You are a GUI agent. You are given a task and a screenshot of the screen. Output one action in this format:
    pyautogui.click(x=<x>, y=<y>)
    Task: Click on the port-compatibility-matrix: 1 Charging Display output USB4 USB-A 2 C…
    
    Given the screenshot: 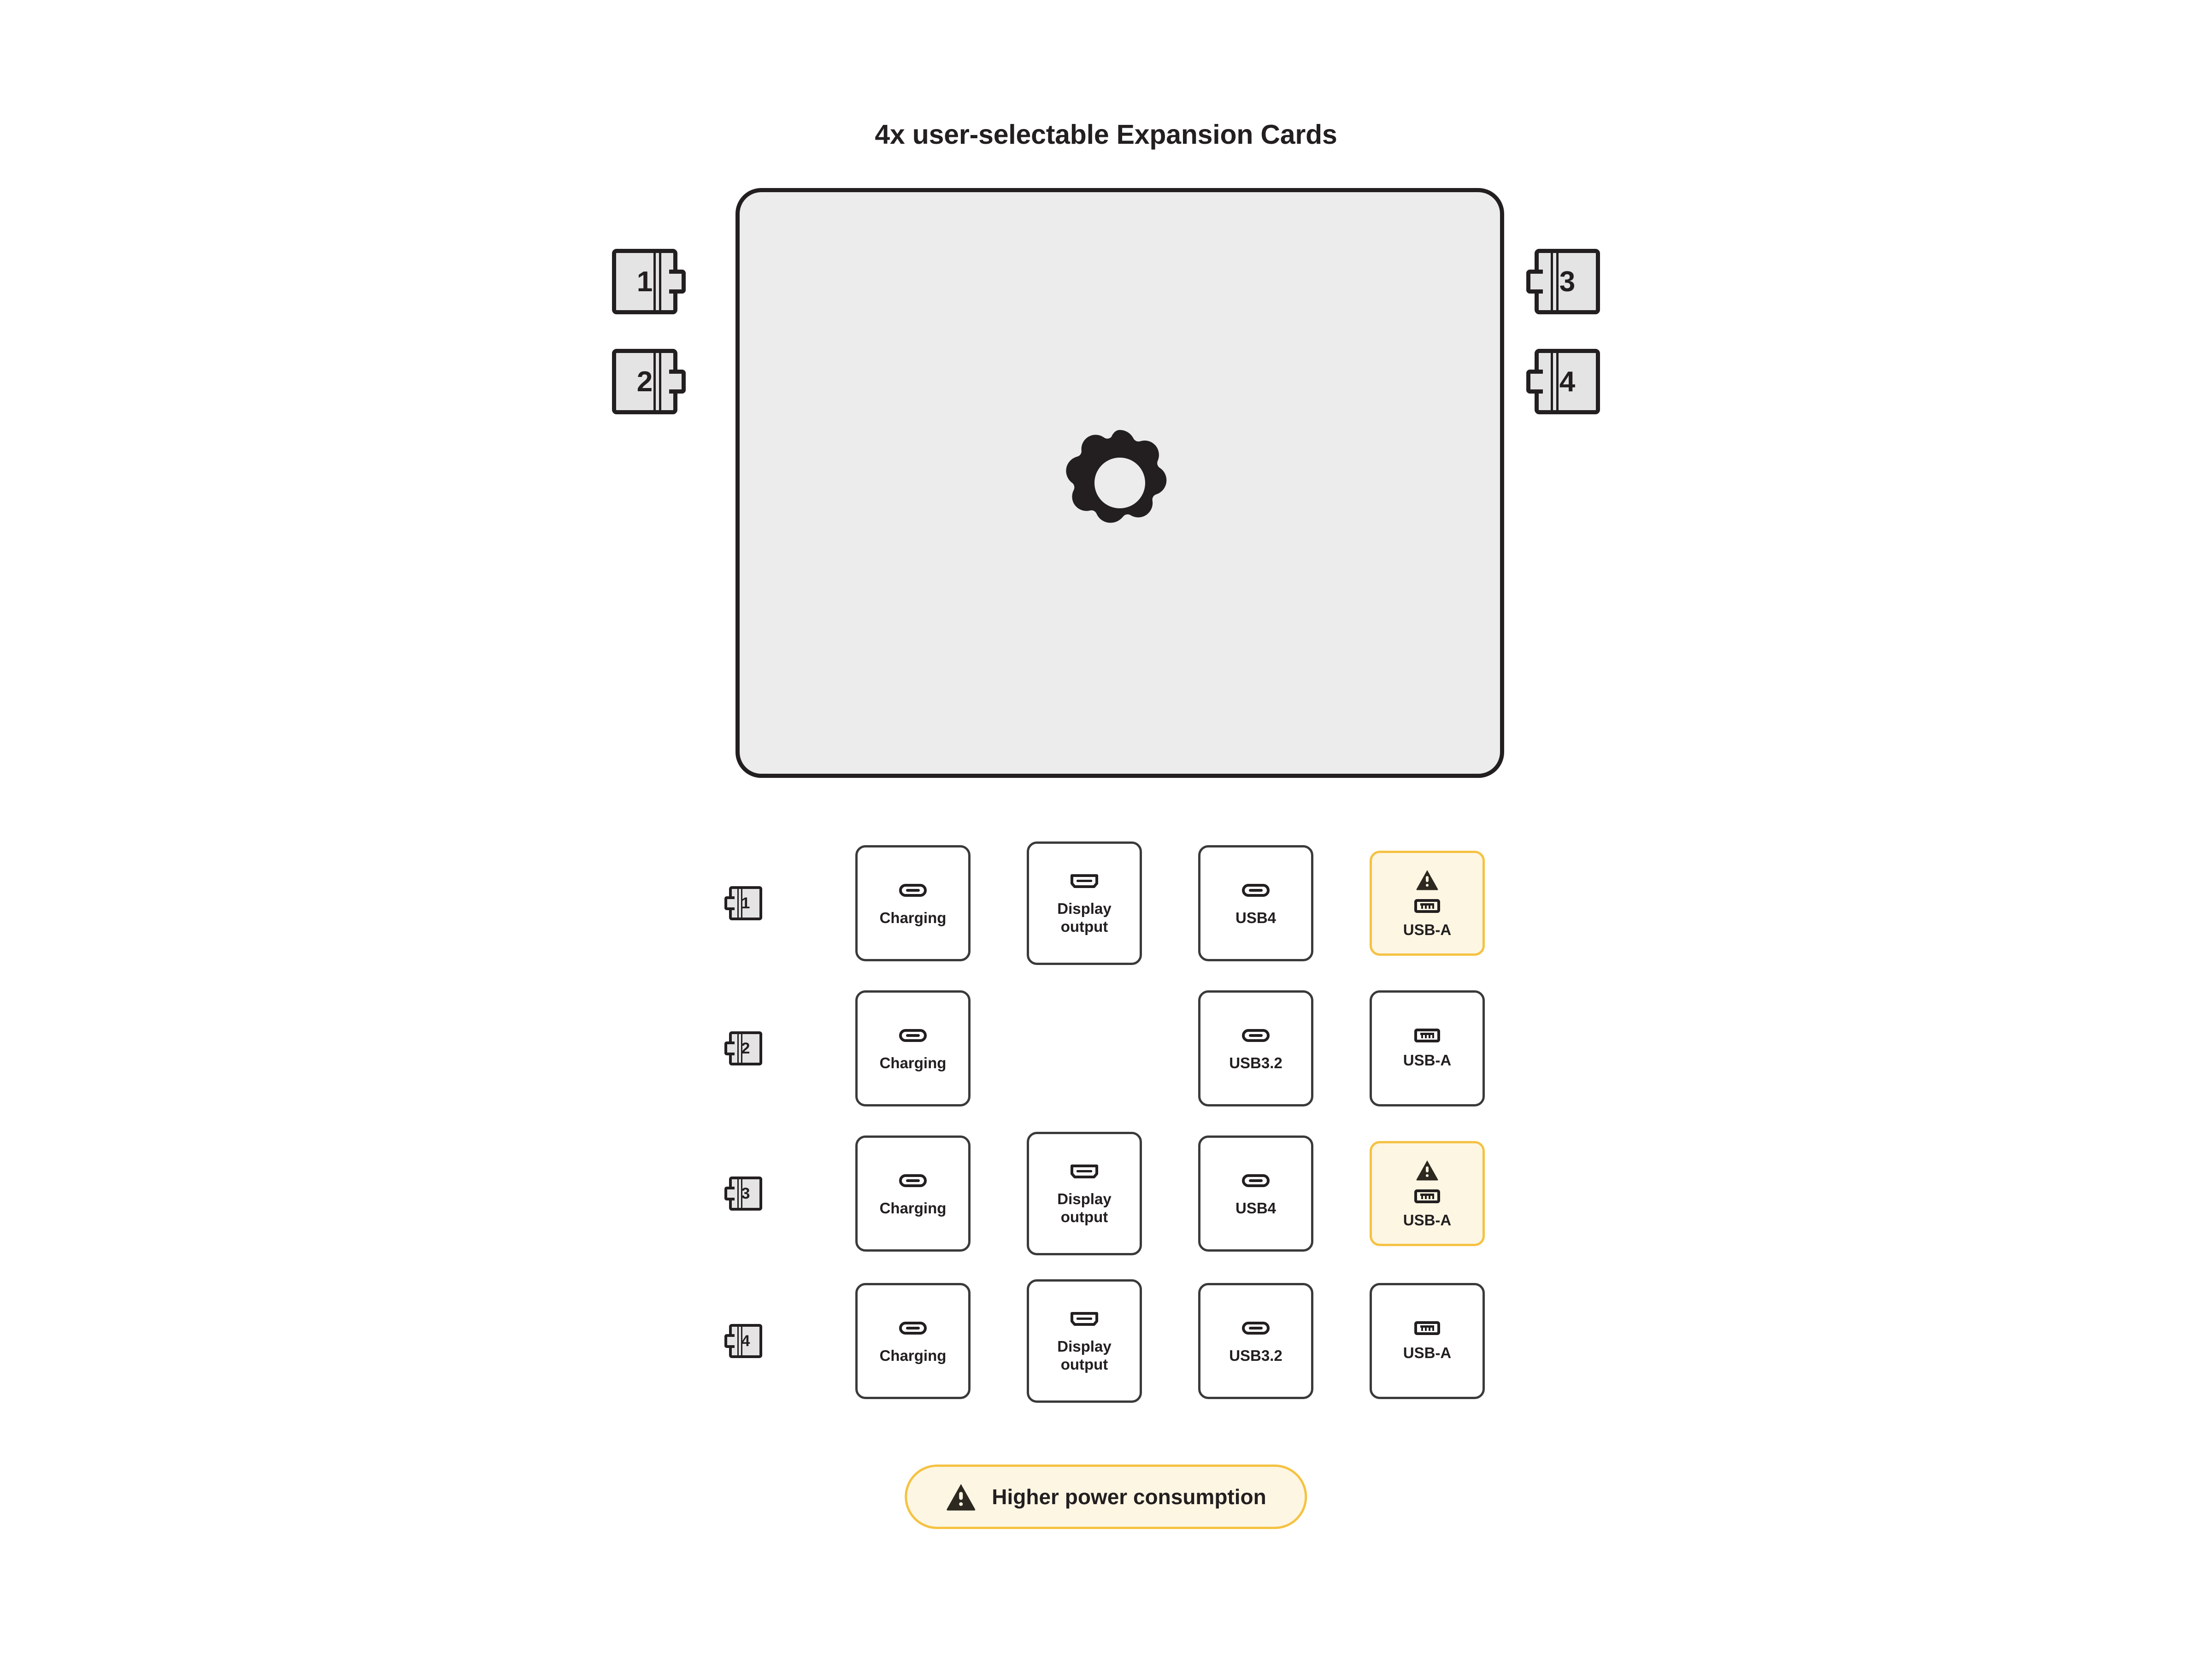 What is the action you would take?
    pyautogui.click(x=1133, y=1120)
    